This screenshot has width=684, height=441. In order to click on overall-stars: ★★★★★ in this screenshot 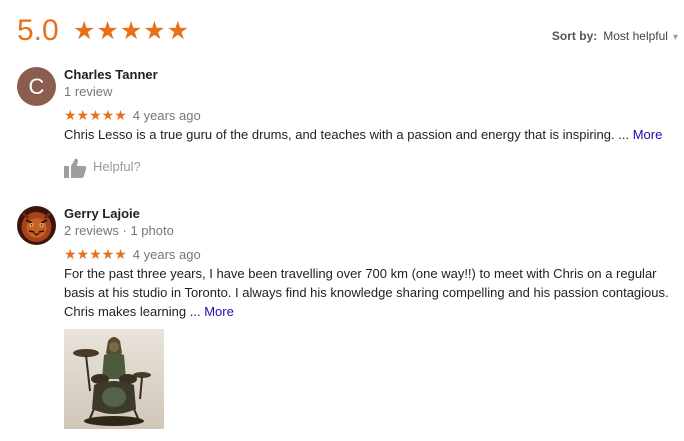, I will do `click(132, 31)`.